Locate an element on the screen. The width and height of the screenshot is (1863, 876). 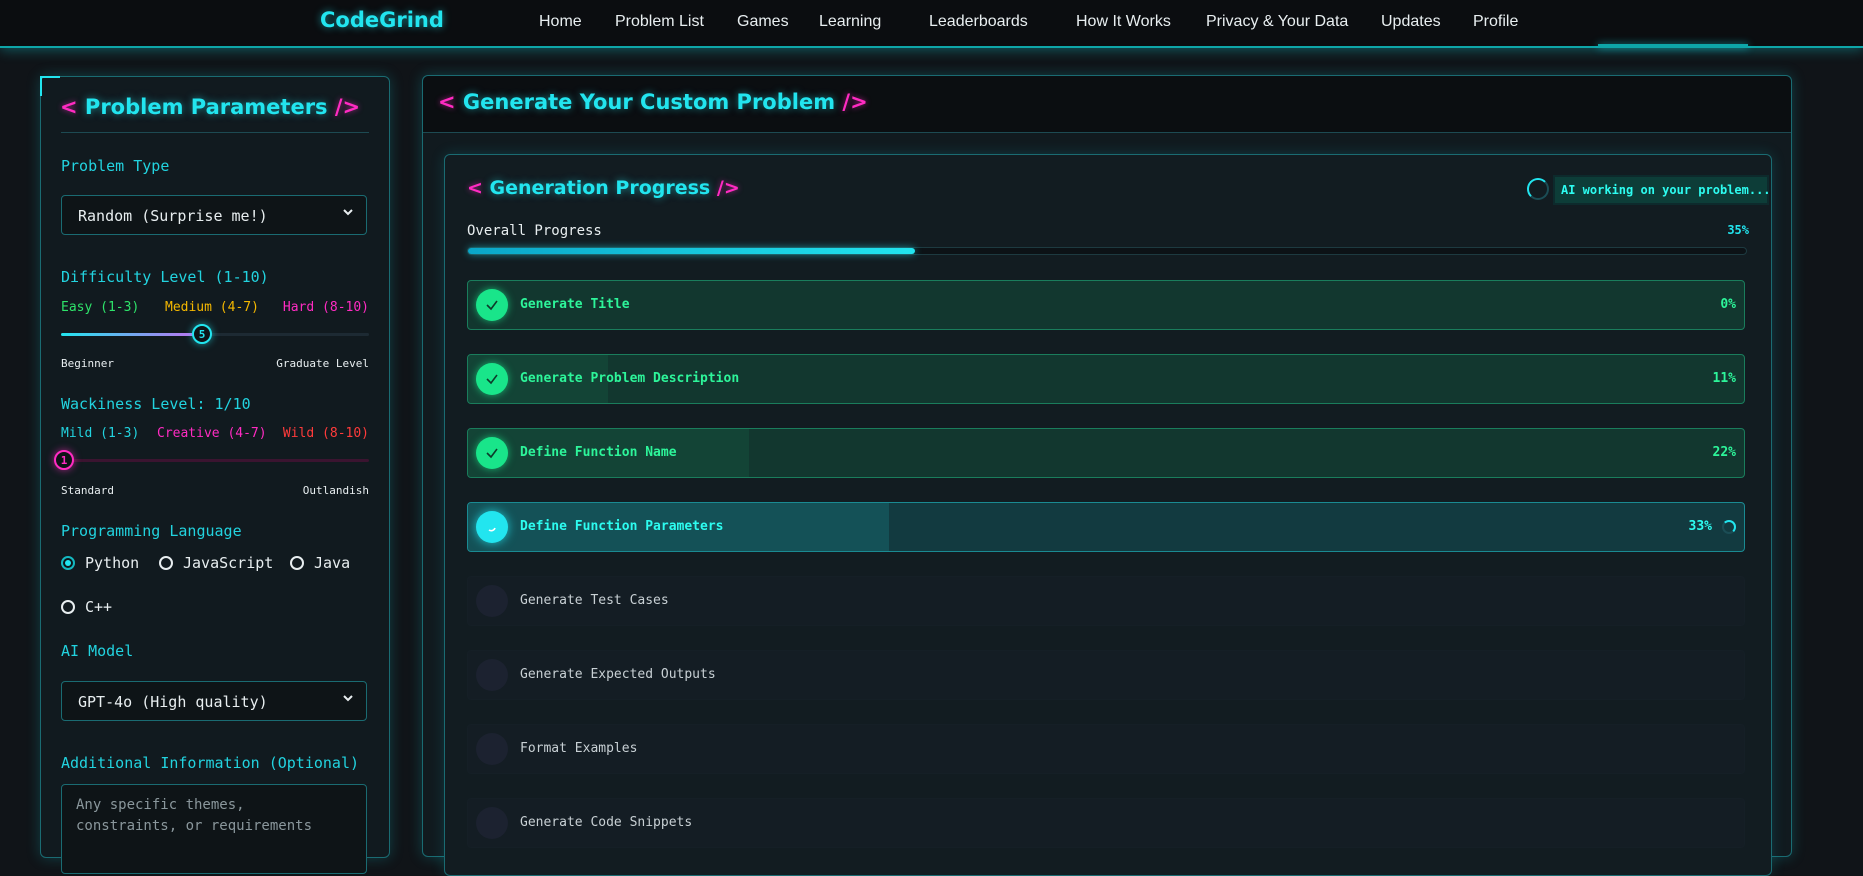
nav-problem-list: Problem List is located at coordinates (659, 22).